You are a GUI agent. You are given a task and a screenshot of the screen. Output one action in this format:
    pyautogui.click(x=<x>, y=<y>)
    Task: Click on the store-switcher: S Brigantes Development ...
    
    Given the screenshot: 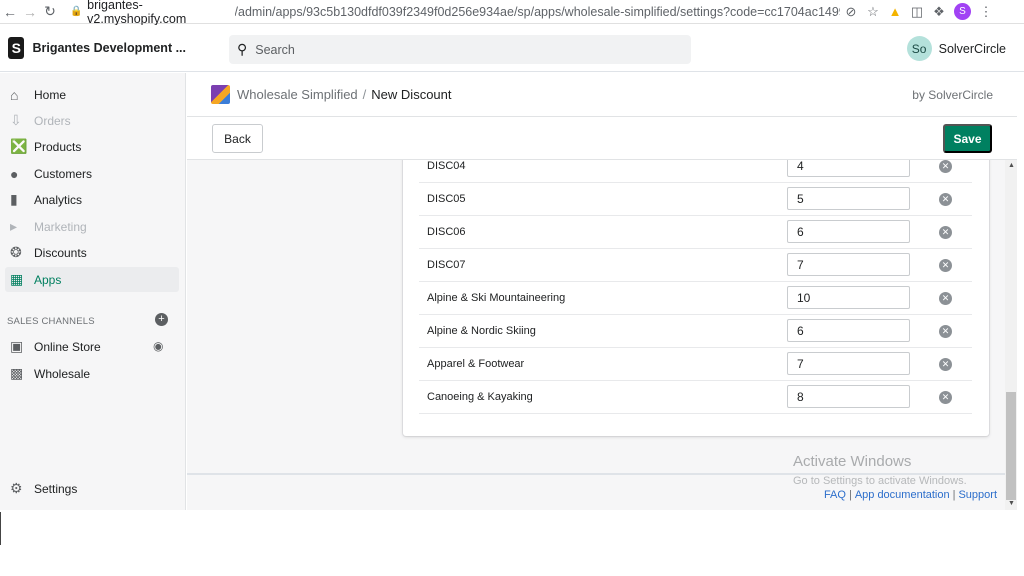 What is the action you would take?
    pyautogui.click(x=93, y=48)
    